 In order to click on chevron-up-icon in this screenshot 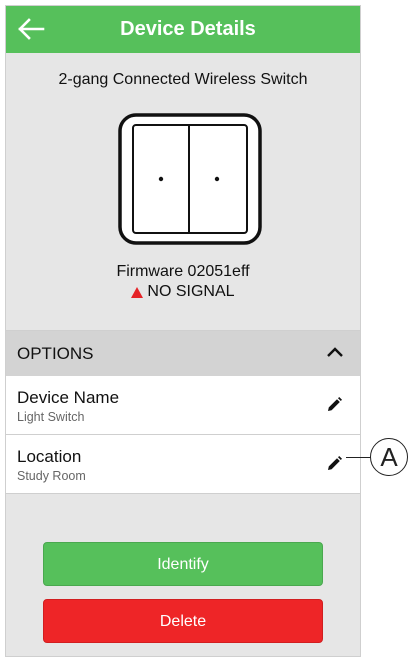, I will do `click(335, 352)`.